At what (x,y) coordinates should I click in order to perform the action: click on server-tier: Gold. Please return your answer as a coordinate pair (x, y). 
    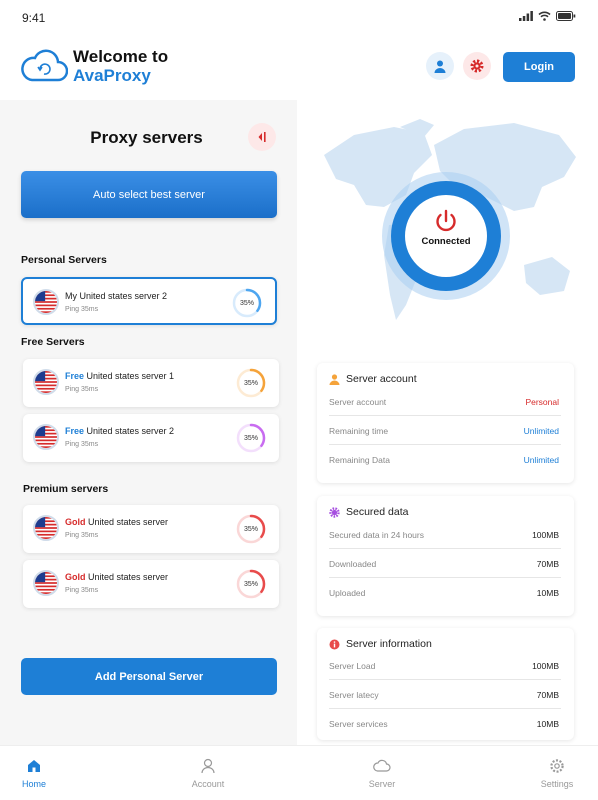
    Looking at the image, I should click on (75, 577).